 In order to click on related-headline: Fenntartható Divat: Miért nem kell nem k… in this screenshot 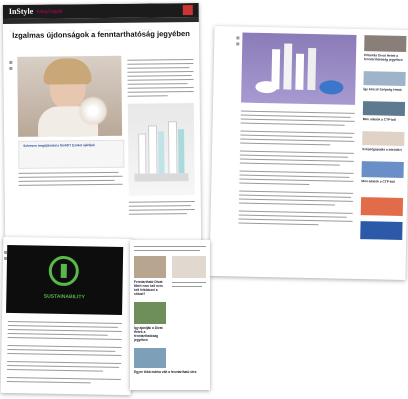, I will do `click(151, 288)`.